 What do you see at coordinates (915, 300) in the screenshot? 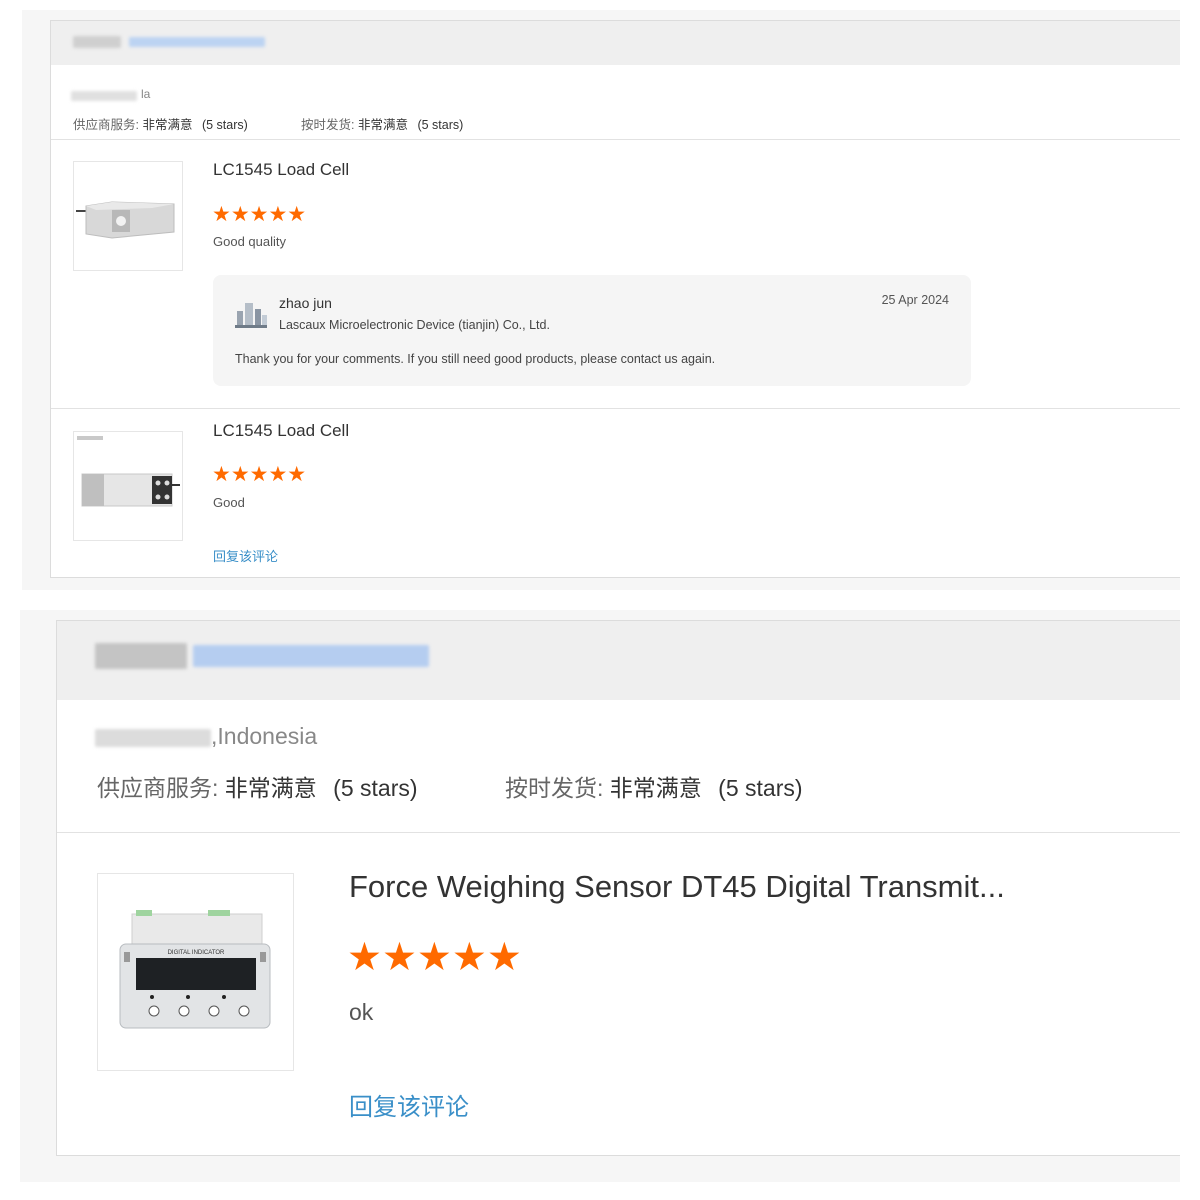
I see `reply-date: 25 Apr 2024` at bounding box center [915, 300].